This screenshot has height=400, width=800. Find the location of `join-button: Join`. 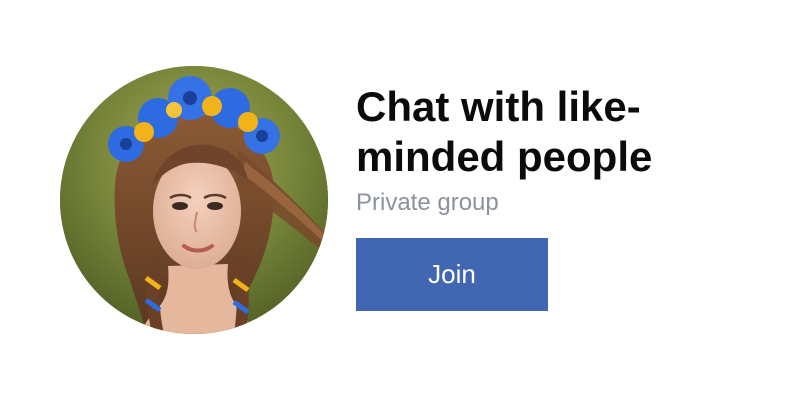

join-button: Join is located at coordinates (452, 274).